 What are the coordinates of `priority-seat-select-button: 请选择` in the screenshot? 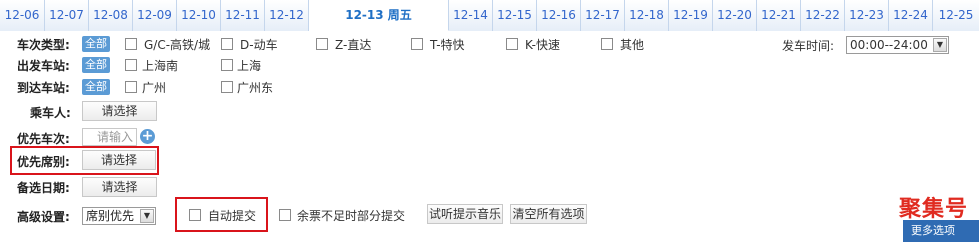 It's located at (119, 160).